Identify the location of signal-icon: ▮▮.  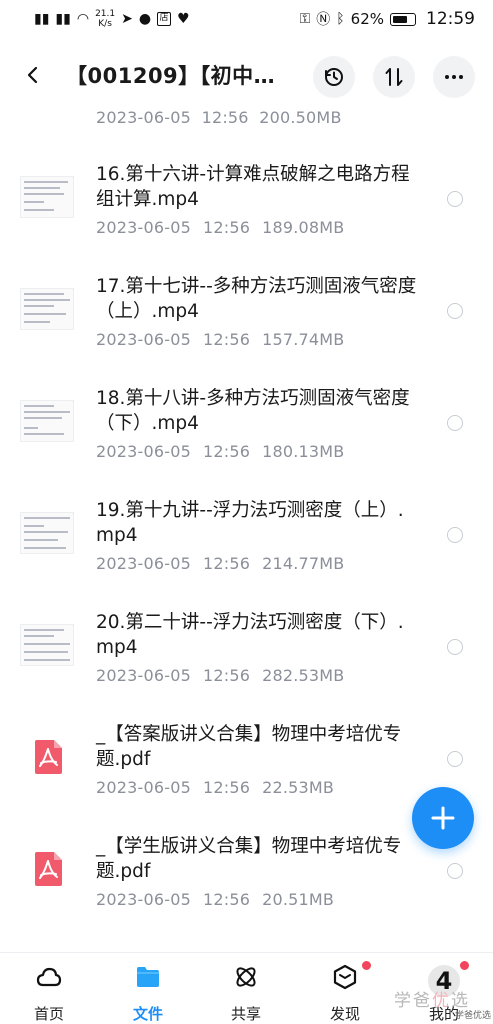
(42, 19).